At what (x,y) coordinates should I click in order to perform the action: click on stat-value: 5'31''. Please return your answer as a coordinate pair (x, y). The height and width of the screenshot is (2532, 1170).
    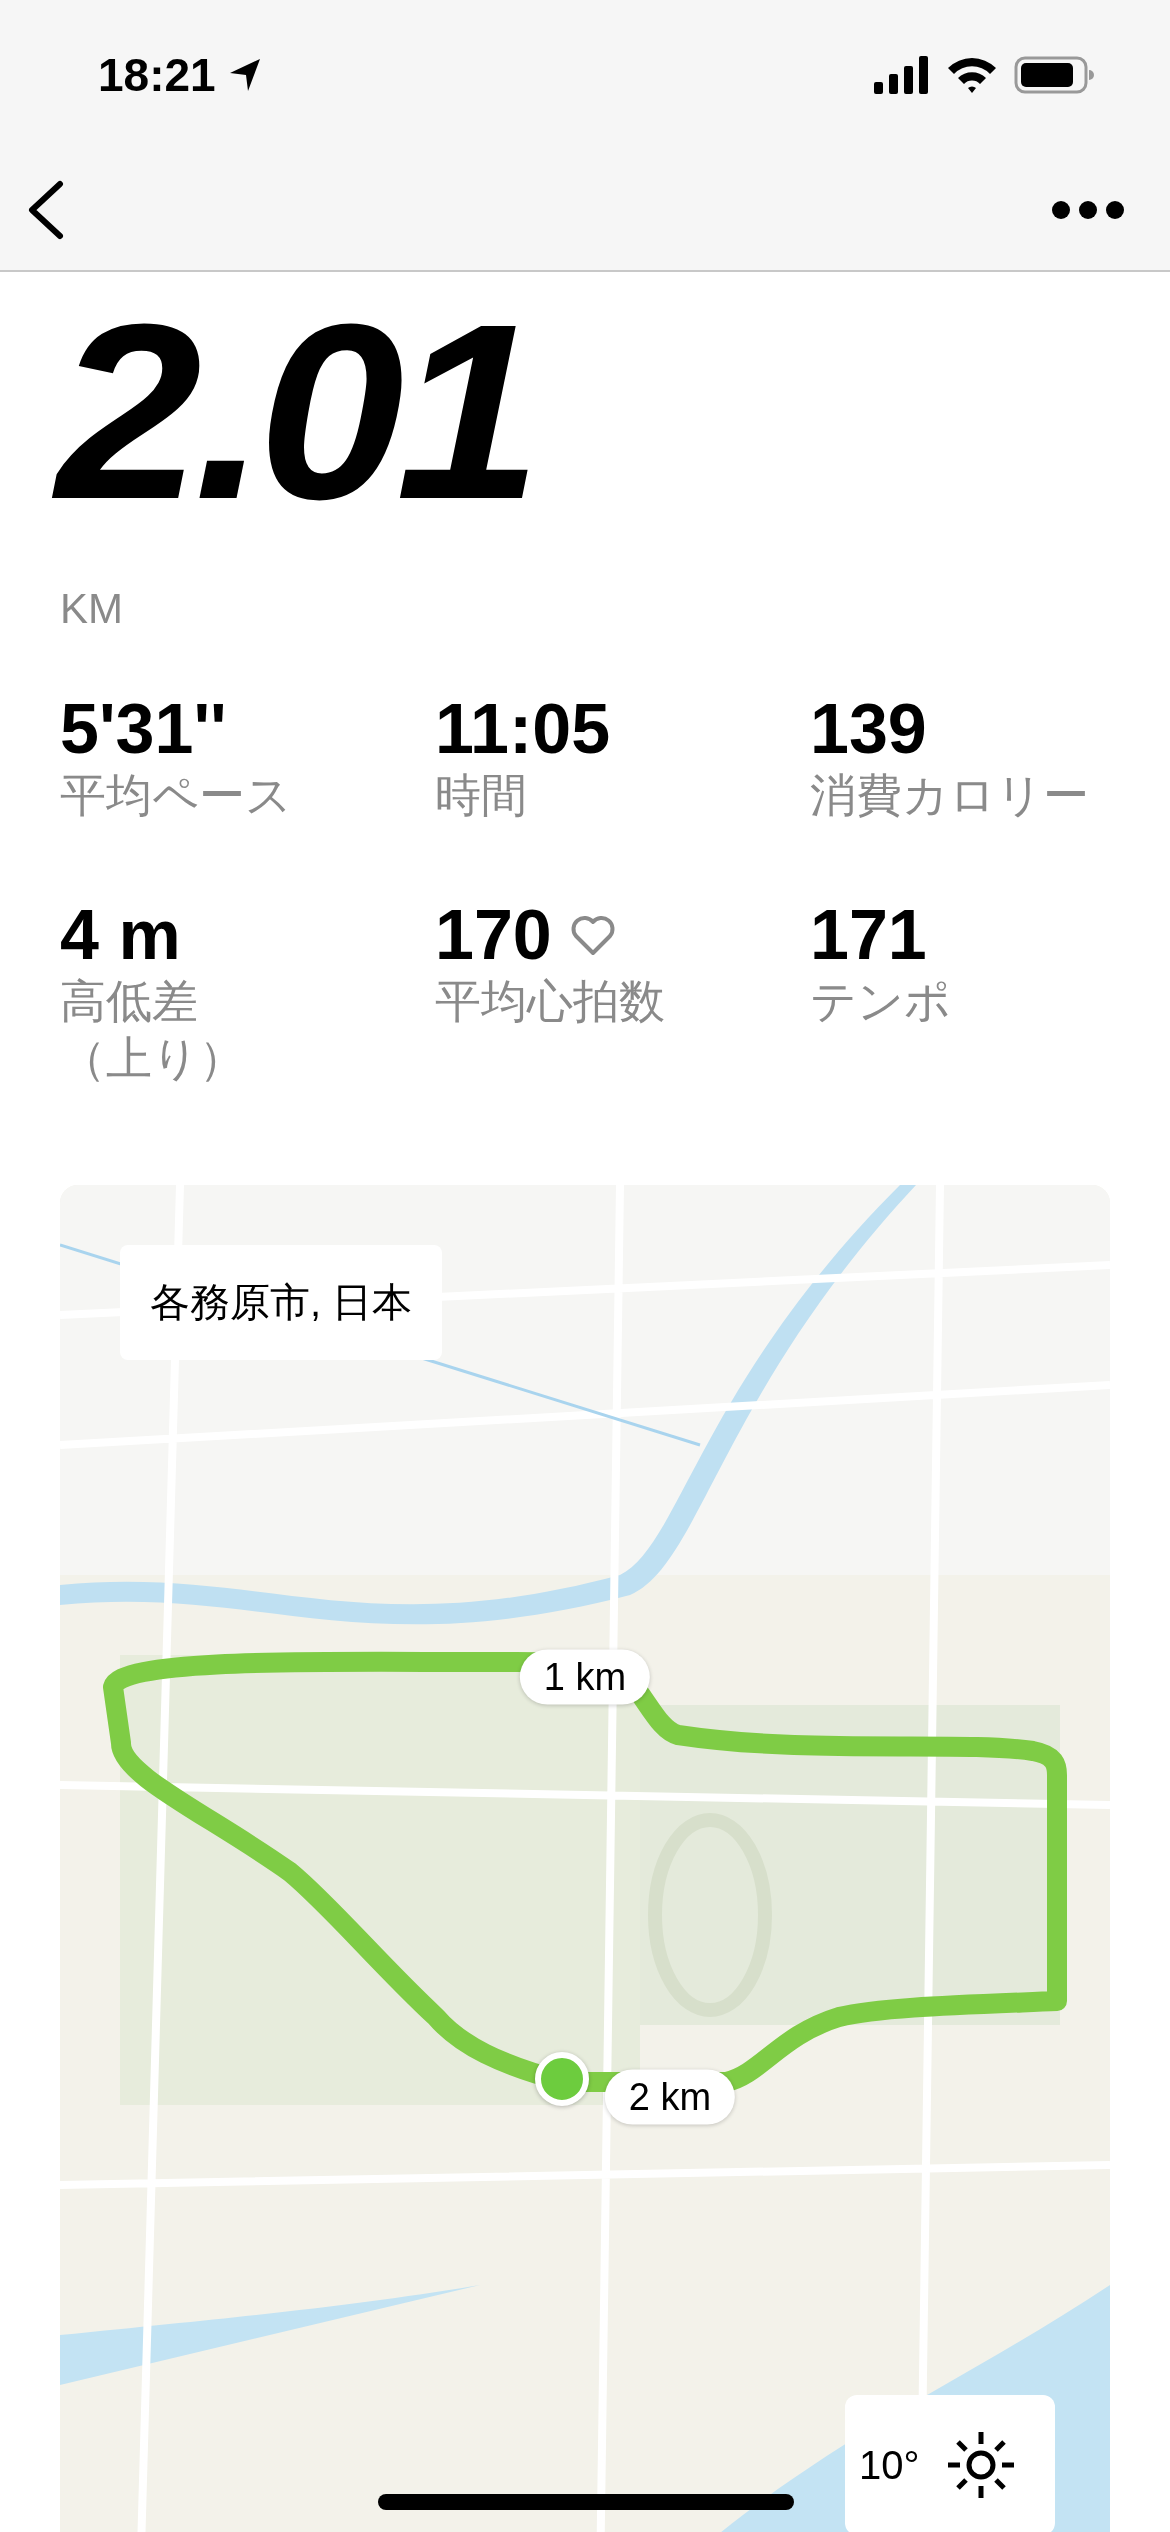
    Looking at the image, I should click on (143, 730).